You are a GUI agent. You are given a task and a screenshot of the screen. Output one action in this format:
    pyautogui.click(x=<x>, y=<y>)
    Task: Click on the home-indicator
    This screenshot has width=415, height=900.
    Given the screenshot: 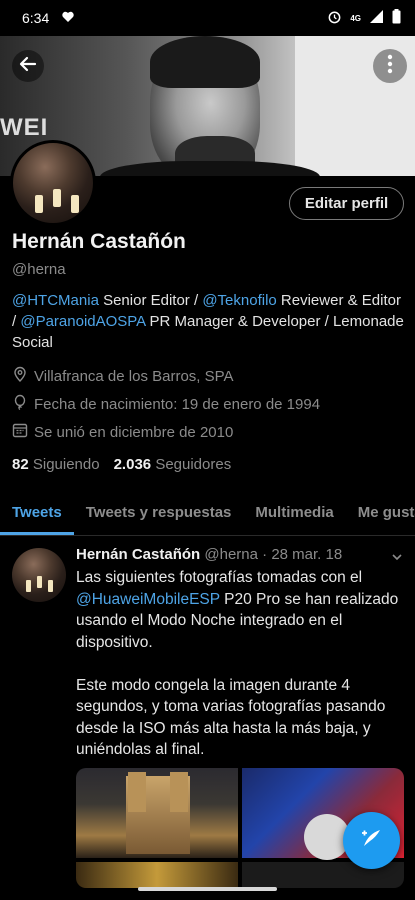 What is the action you would take?
    pyautogui.click(x=207, y=889)
    